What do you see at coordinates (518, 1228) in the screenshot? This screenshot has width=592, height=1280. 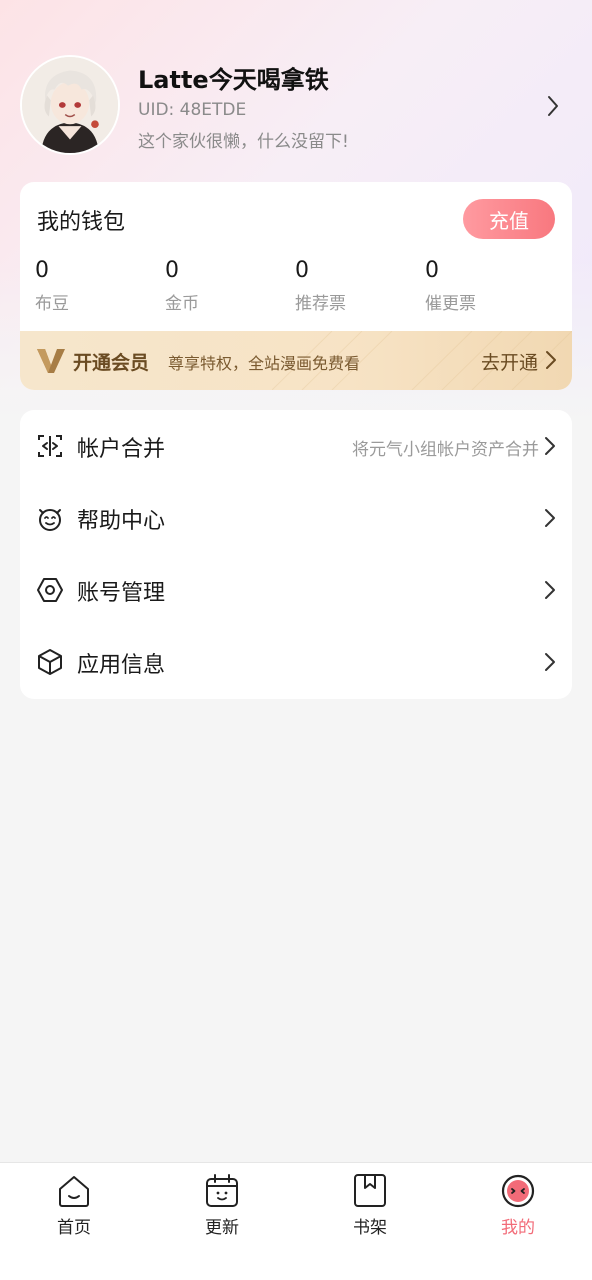 I see `tab-label: 我的` at bounding box center [518, 1228].